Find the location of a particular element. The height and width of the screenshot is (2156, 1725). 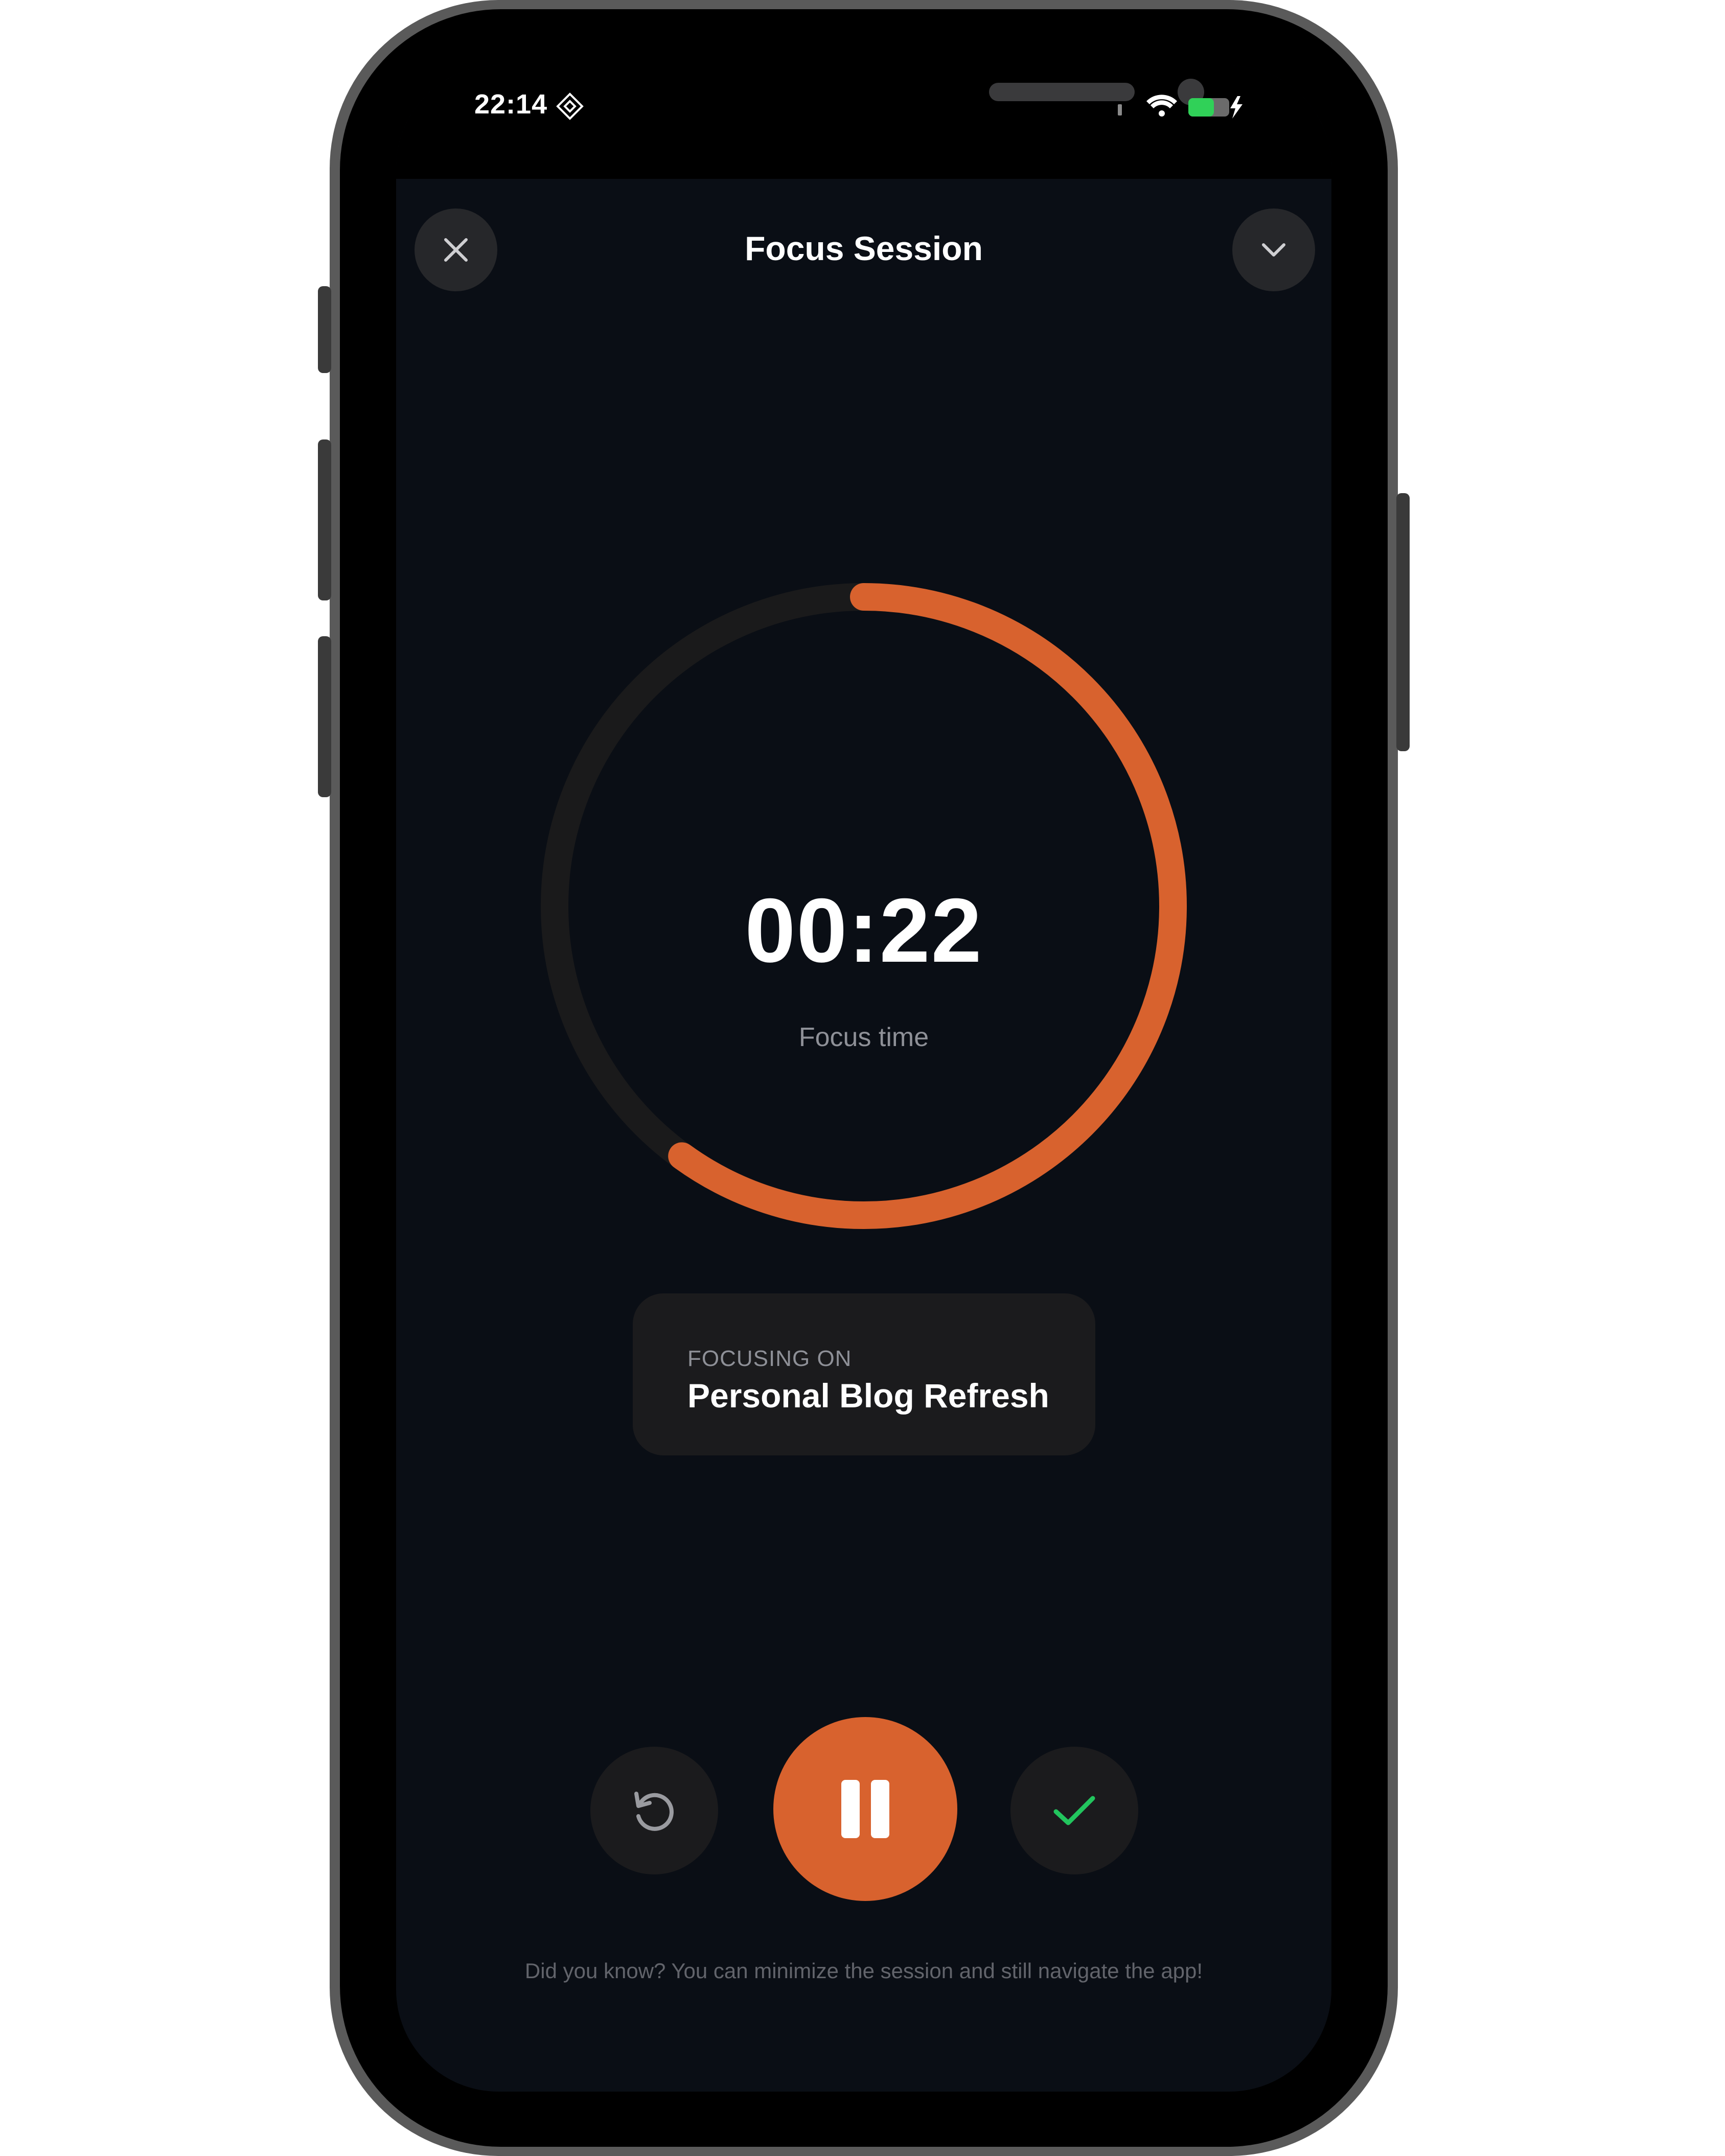

location-diamond-icon is located at coordinates (570, 106).